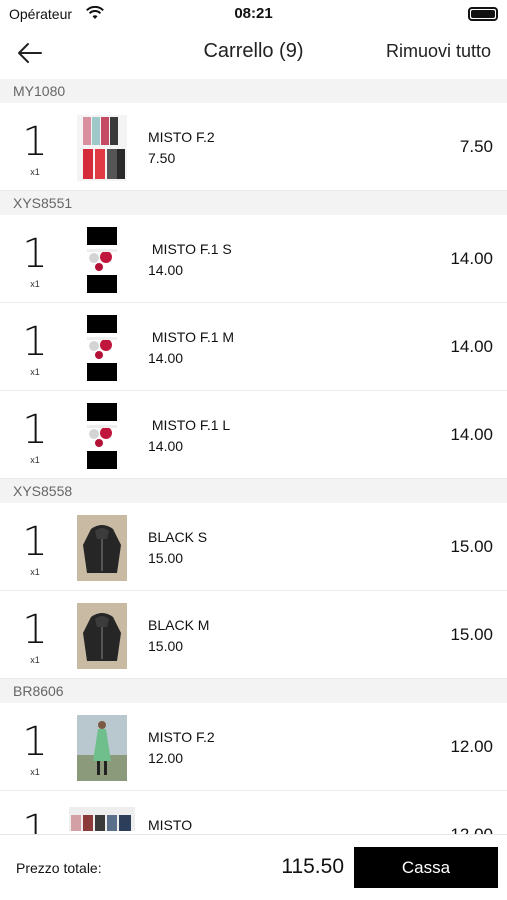  I want to click on cart-item: 1 x1 MISTO F.2 12.00 12.00, so click(253, 747).